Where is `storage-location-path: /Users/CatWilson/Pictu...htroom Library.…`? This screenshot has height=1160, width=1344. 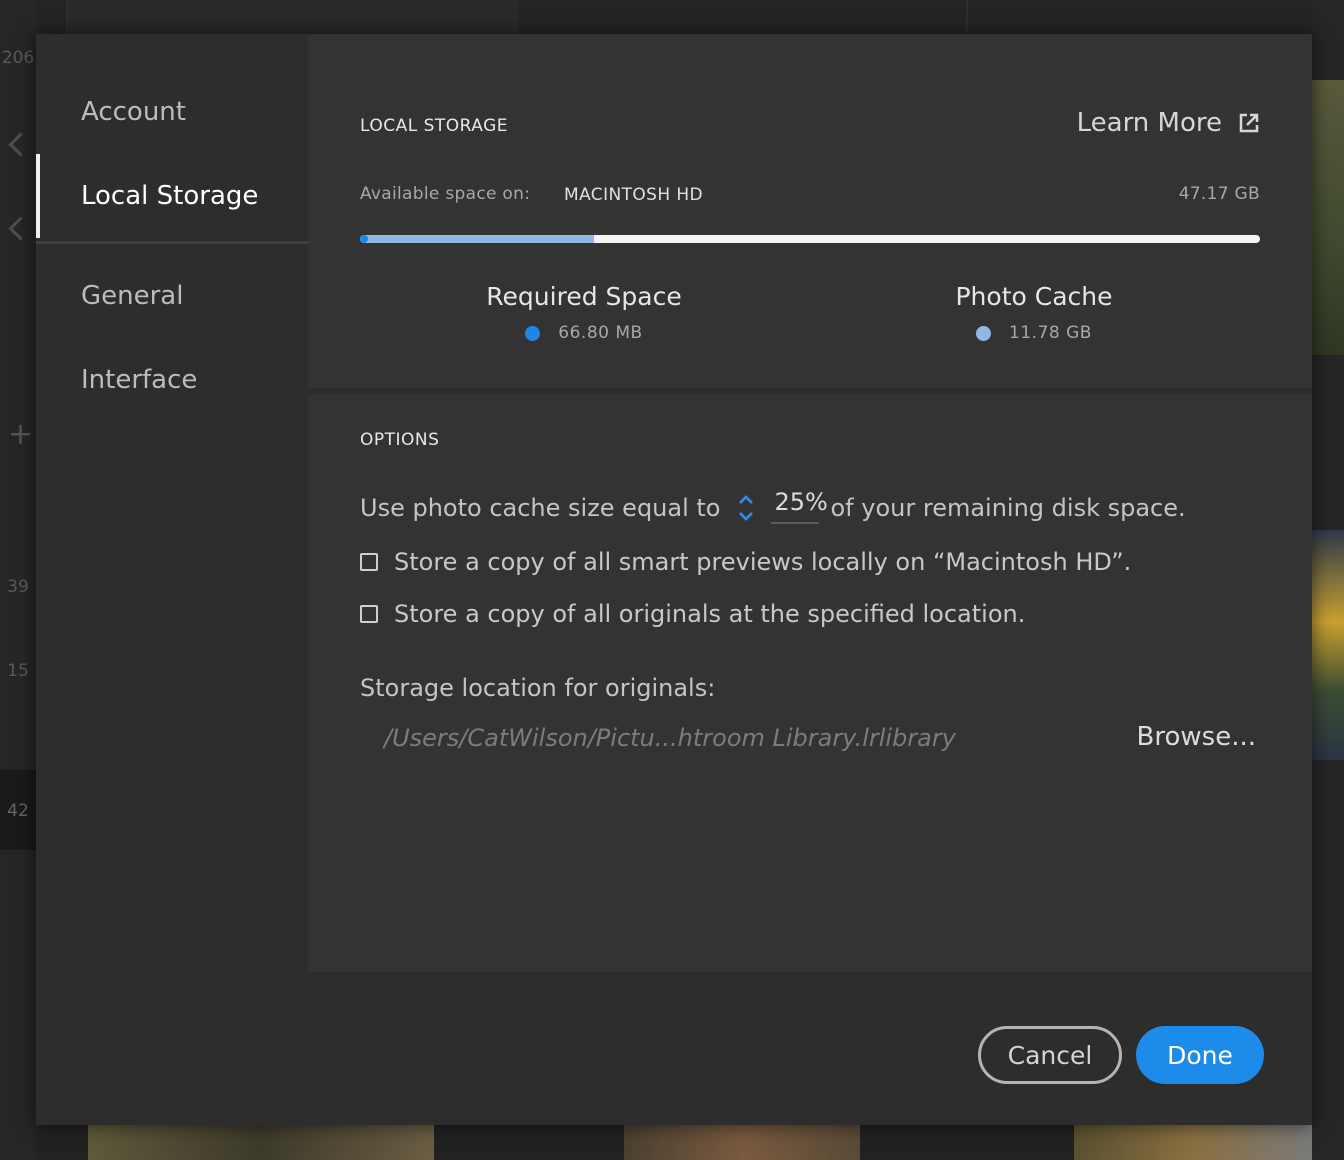
storage-location-path: /Users/CatWilson/Pictu...htroom Library.… is located at coordinates (670, 738).